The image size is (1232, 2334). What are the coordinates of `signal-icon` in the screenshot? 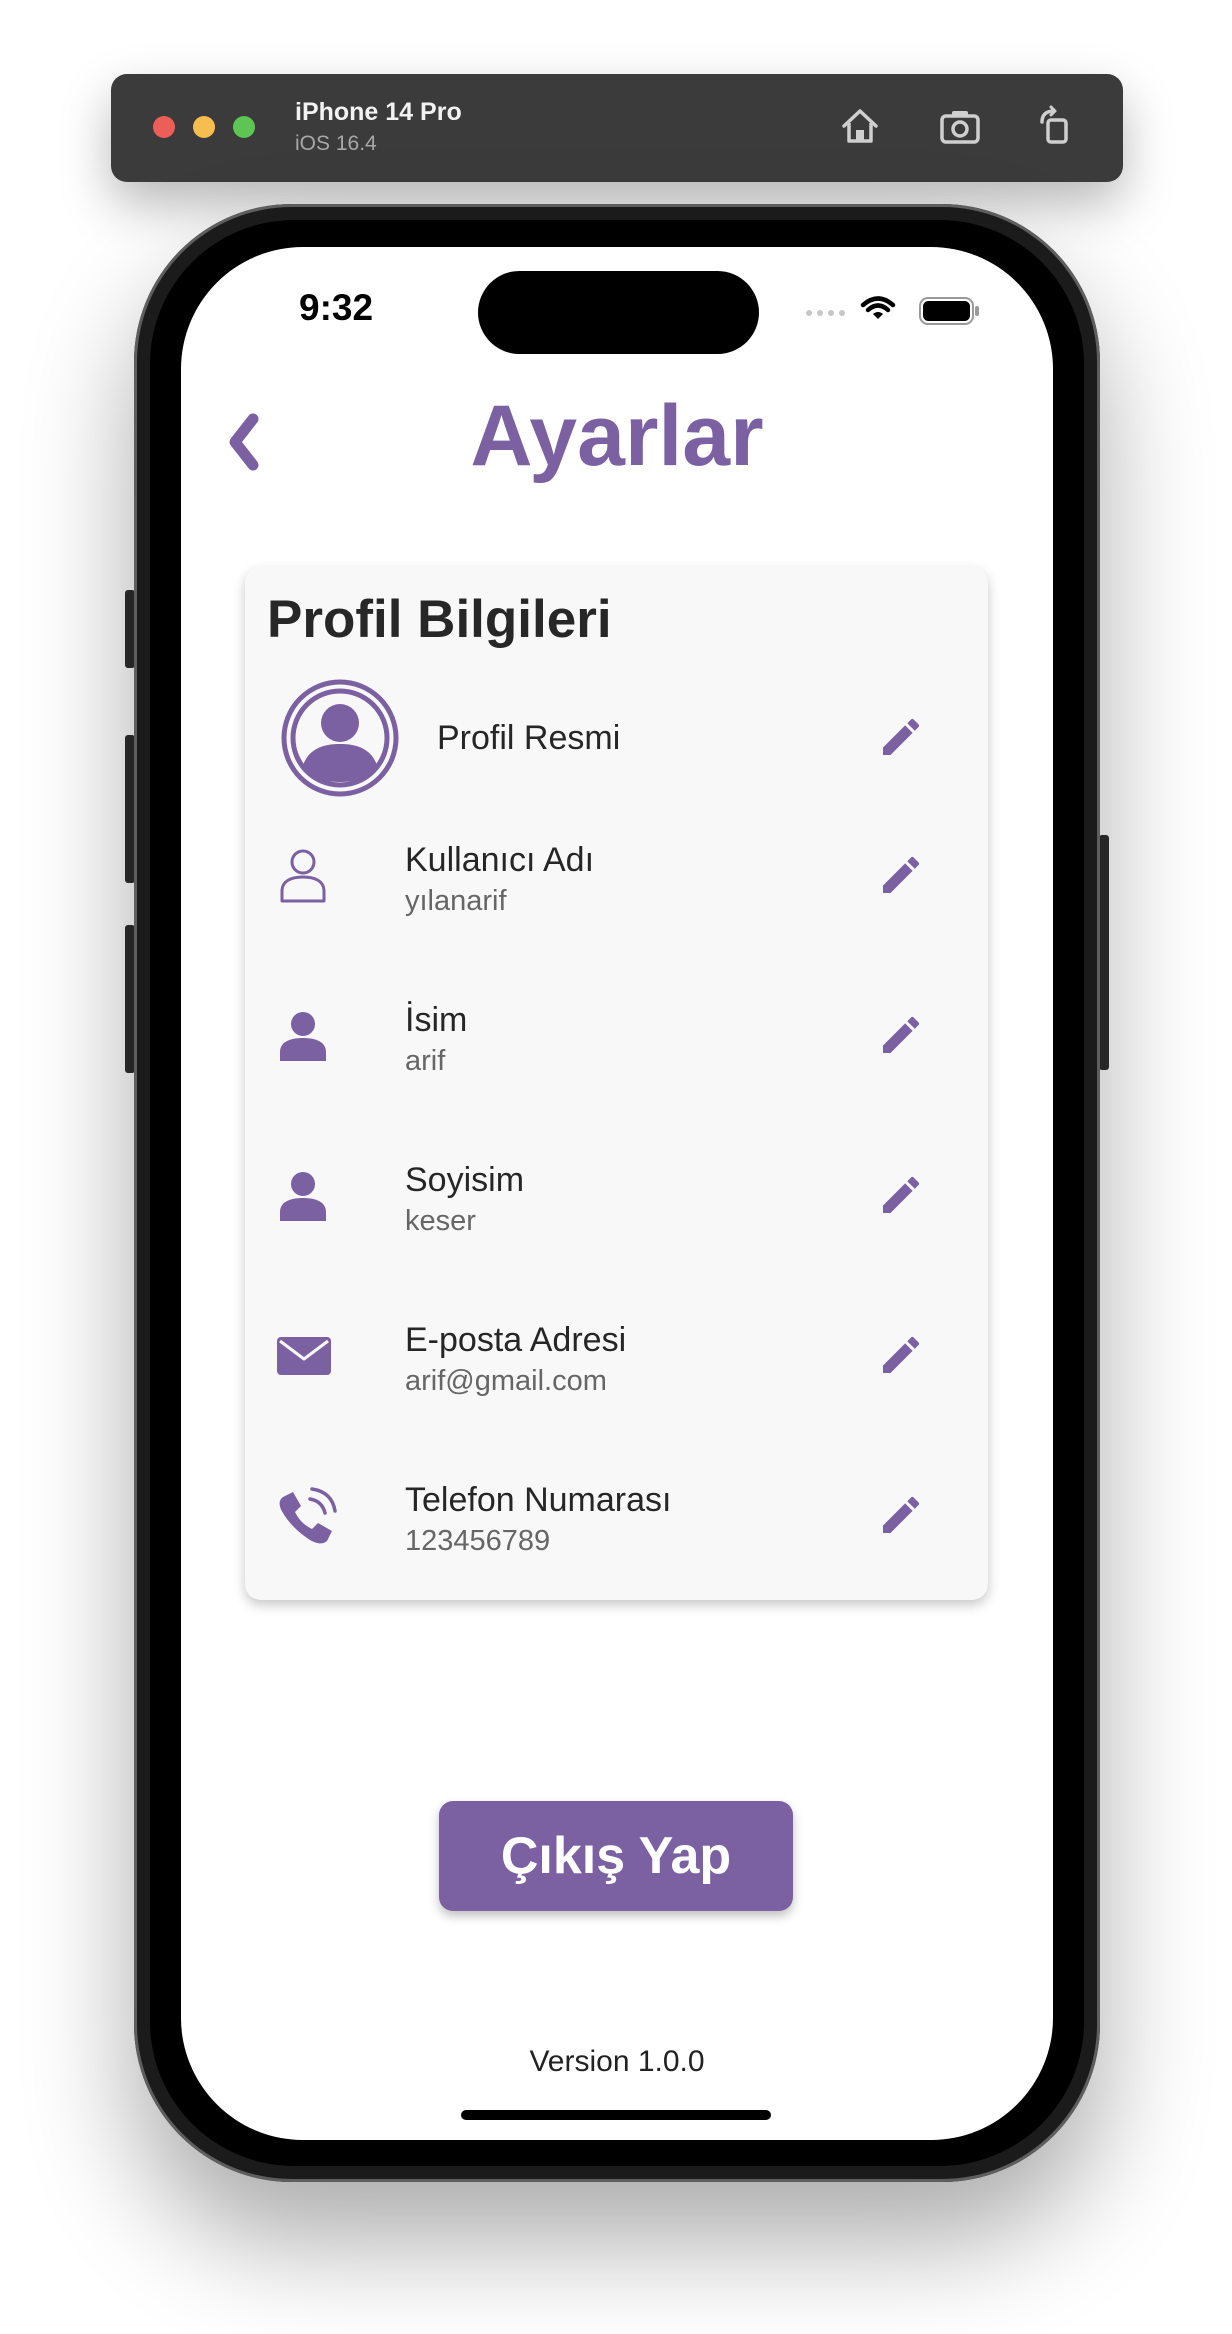 It's located at (825, 313).